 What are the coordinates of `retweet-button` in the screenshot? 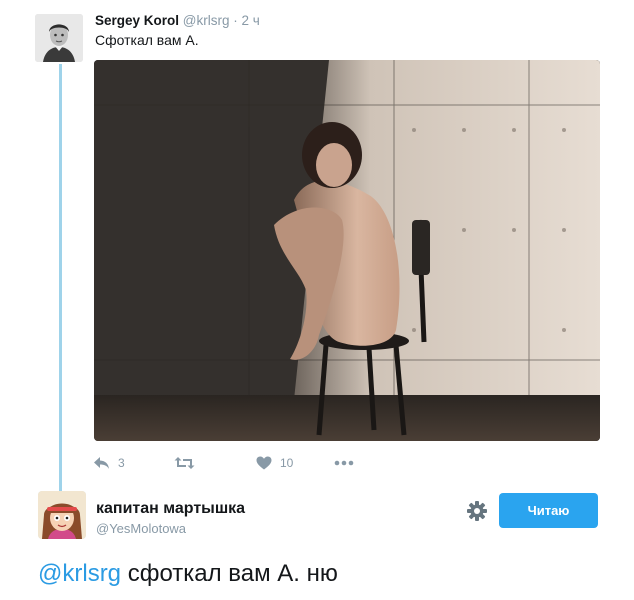 It's located at (188, 463).